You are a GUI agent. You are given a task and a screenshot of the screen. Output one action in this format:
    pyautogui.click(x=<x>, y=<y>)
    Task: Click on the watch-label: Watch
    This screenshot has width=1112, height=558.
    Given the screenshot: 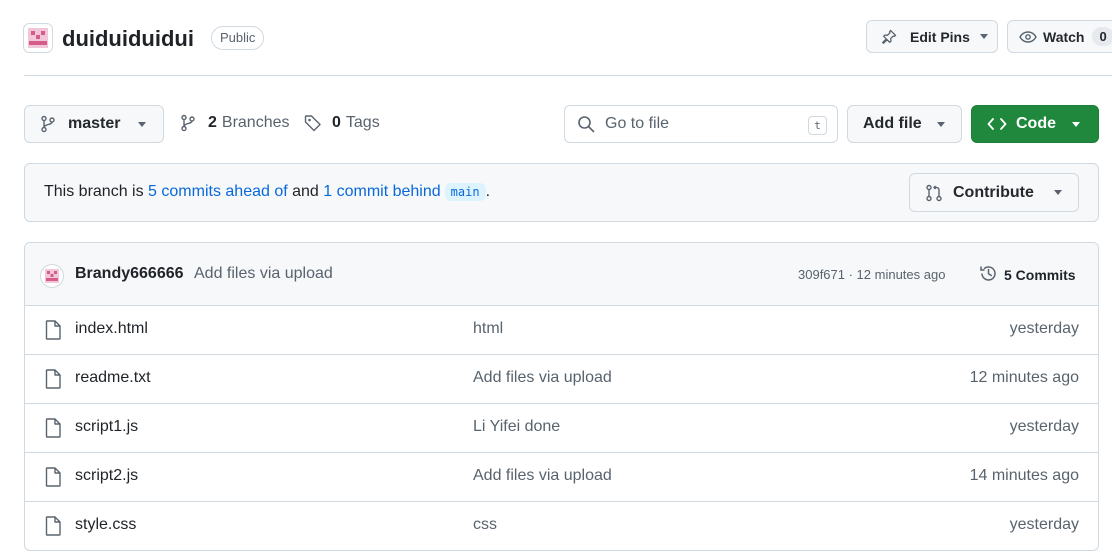 What is the action you would take?
    pyautogui.click(x=1064, y=36)
    